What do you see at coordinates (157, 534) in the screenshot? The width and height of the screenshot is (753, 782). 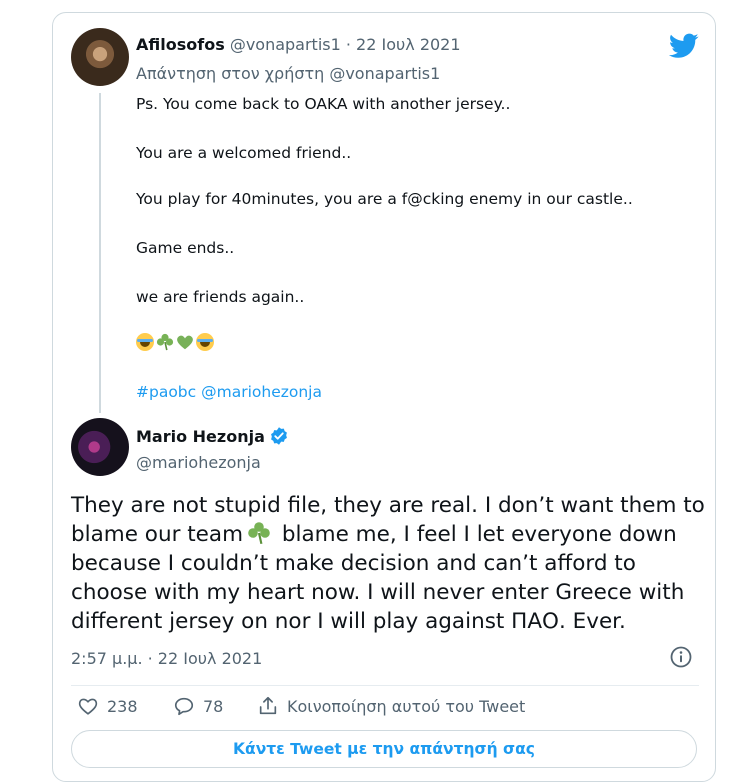 I see `tweet-text-segment: blame our team` at bounding box center [157, 534].